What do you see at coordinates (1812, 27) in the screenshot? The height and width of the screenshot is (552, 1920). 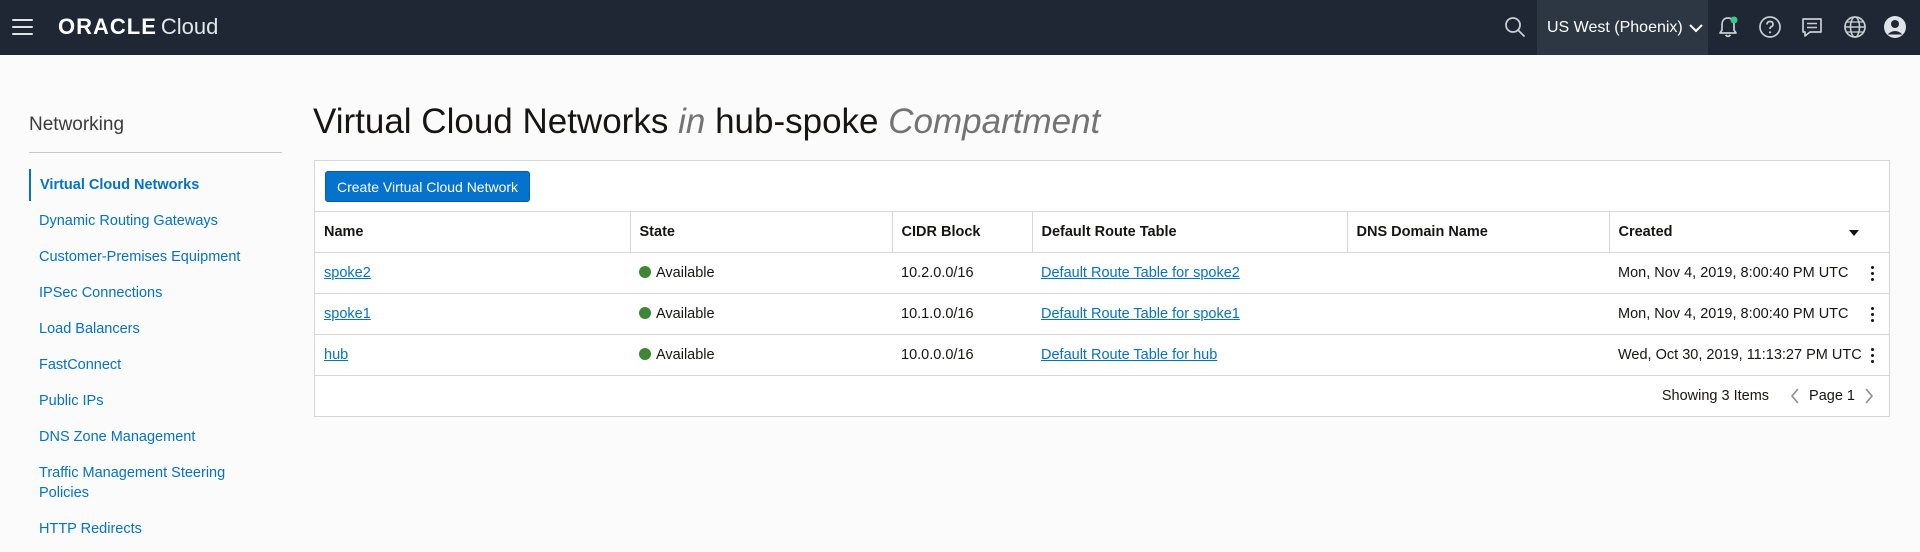 I see `chat-icon` at bounding box center [1812, 27].